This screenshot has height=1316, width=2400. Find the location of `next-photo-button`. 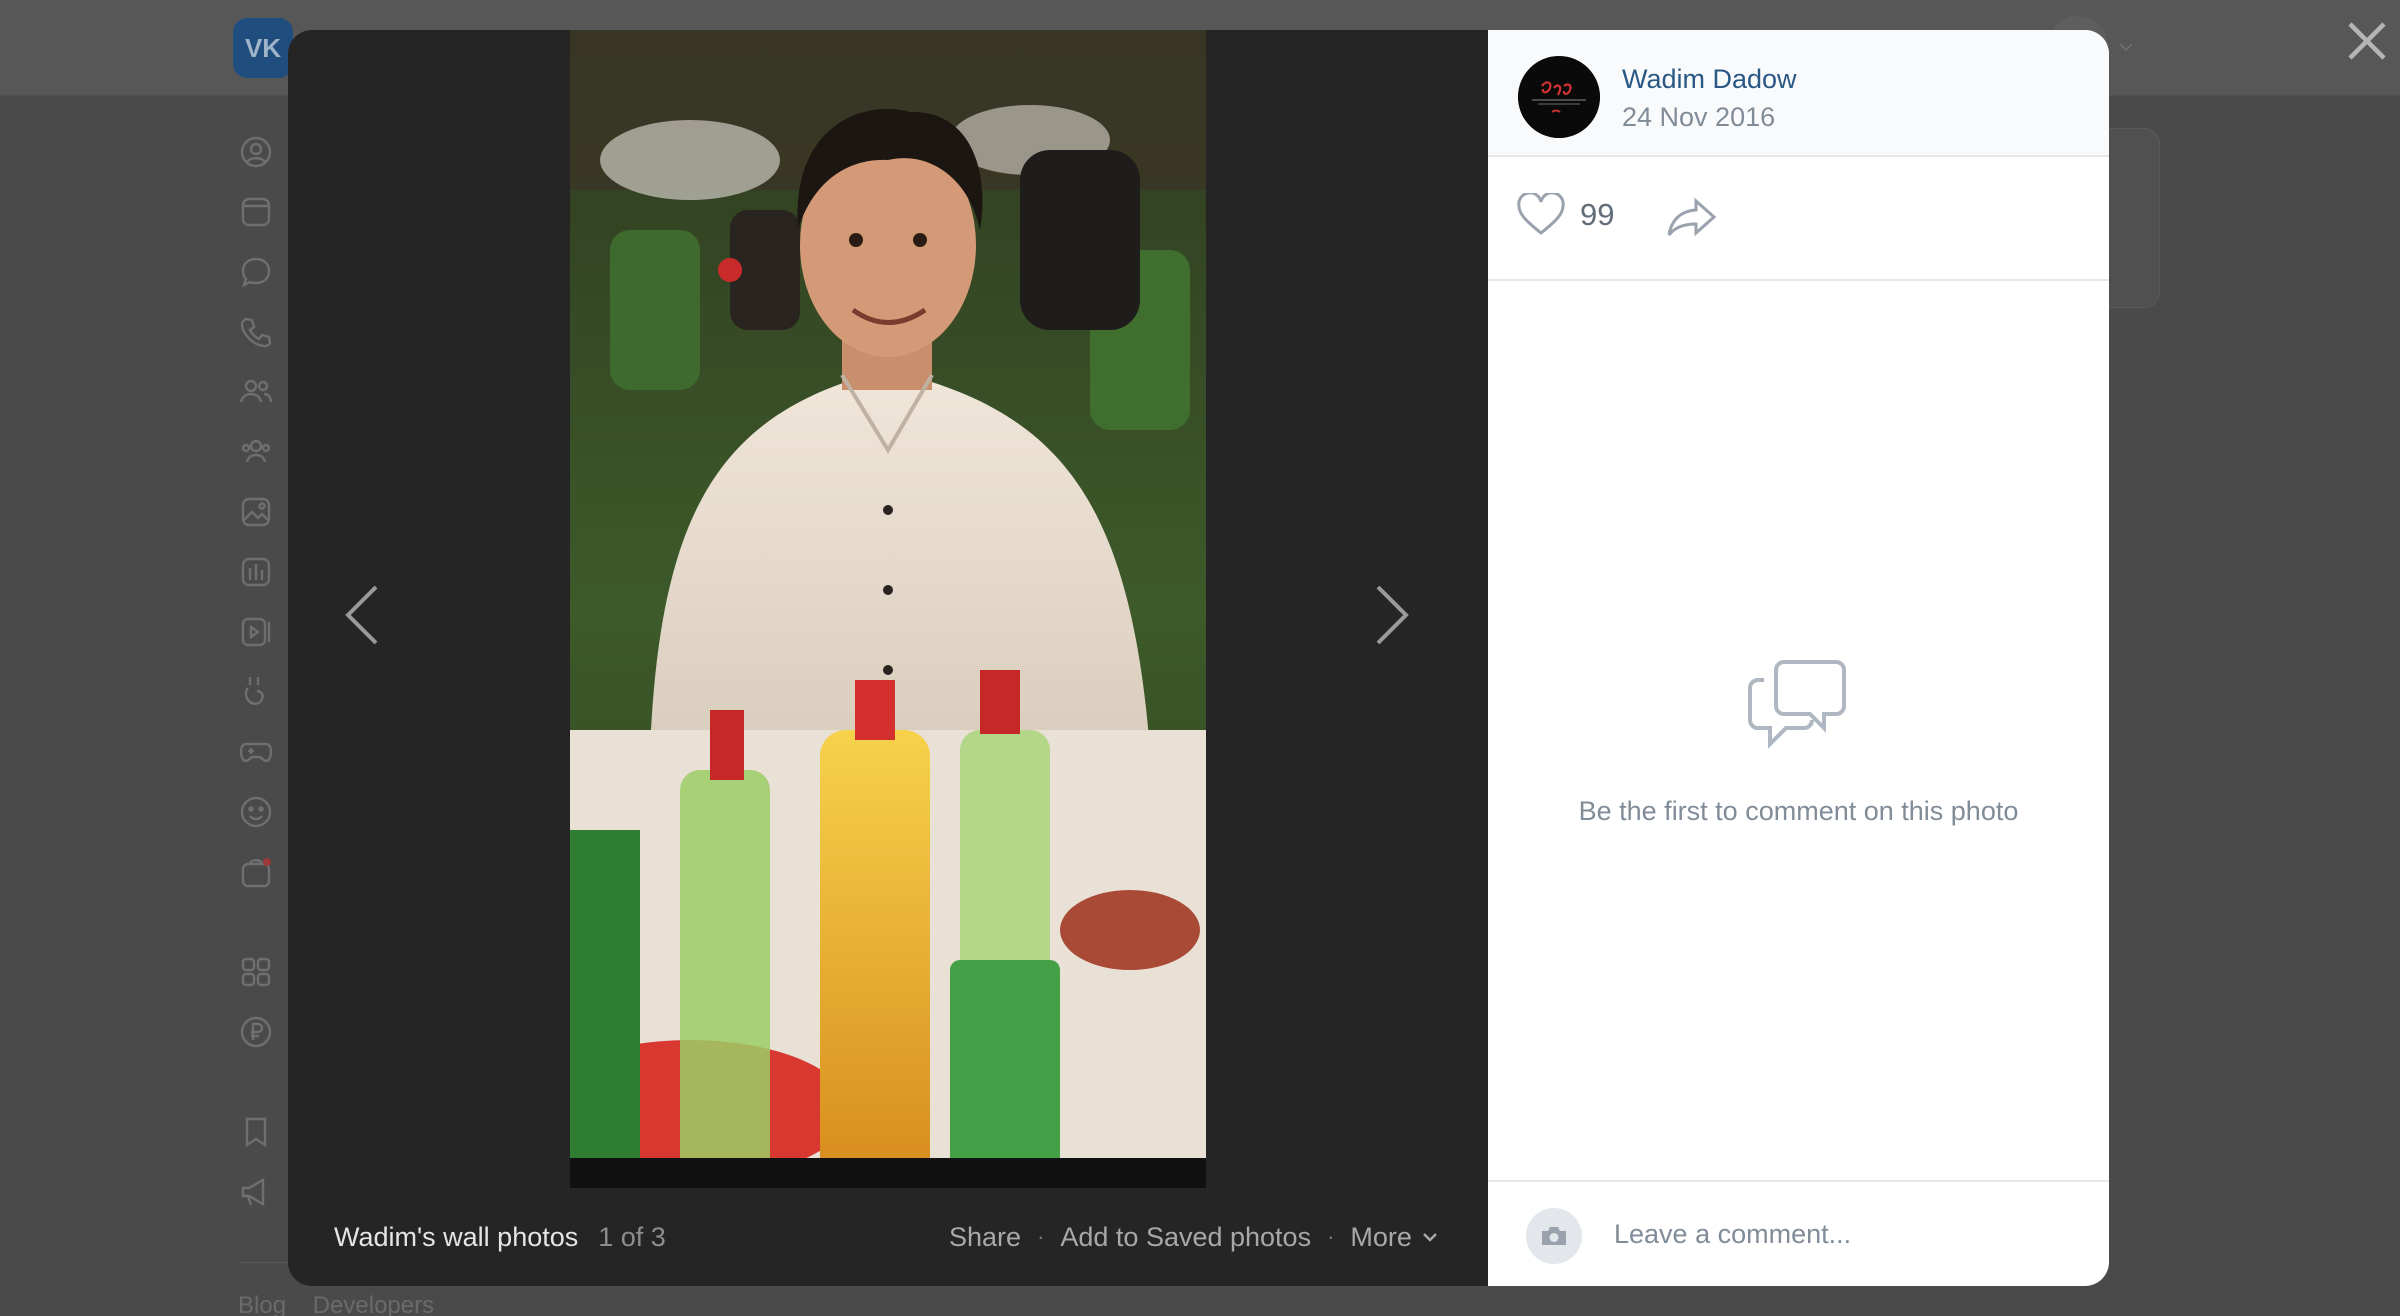

next-photo-button is located at coordinates (1392, 615).